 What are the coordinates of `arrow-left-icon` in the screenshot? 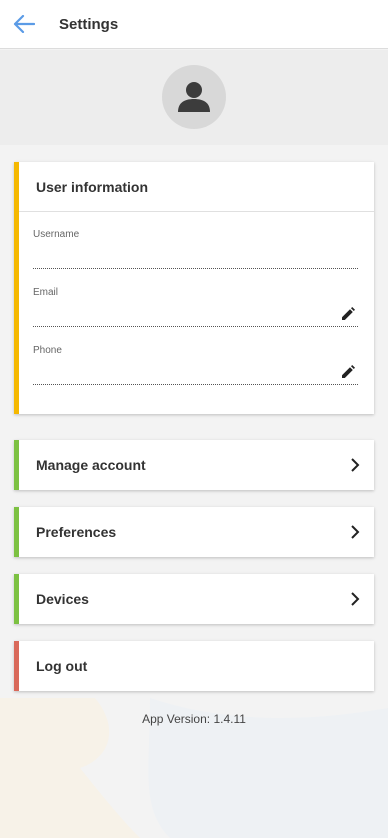 It's located at (24, 24).